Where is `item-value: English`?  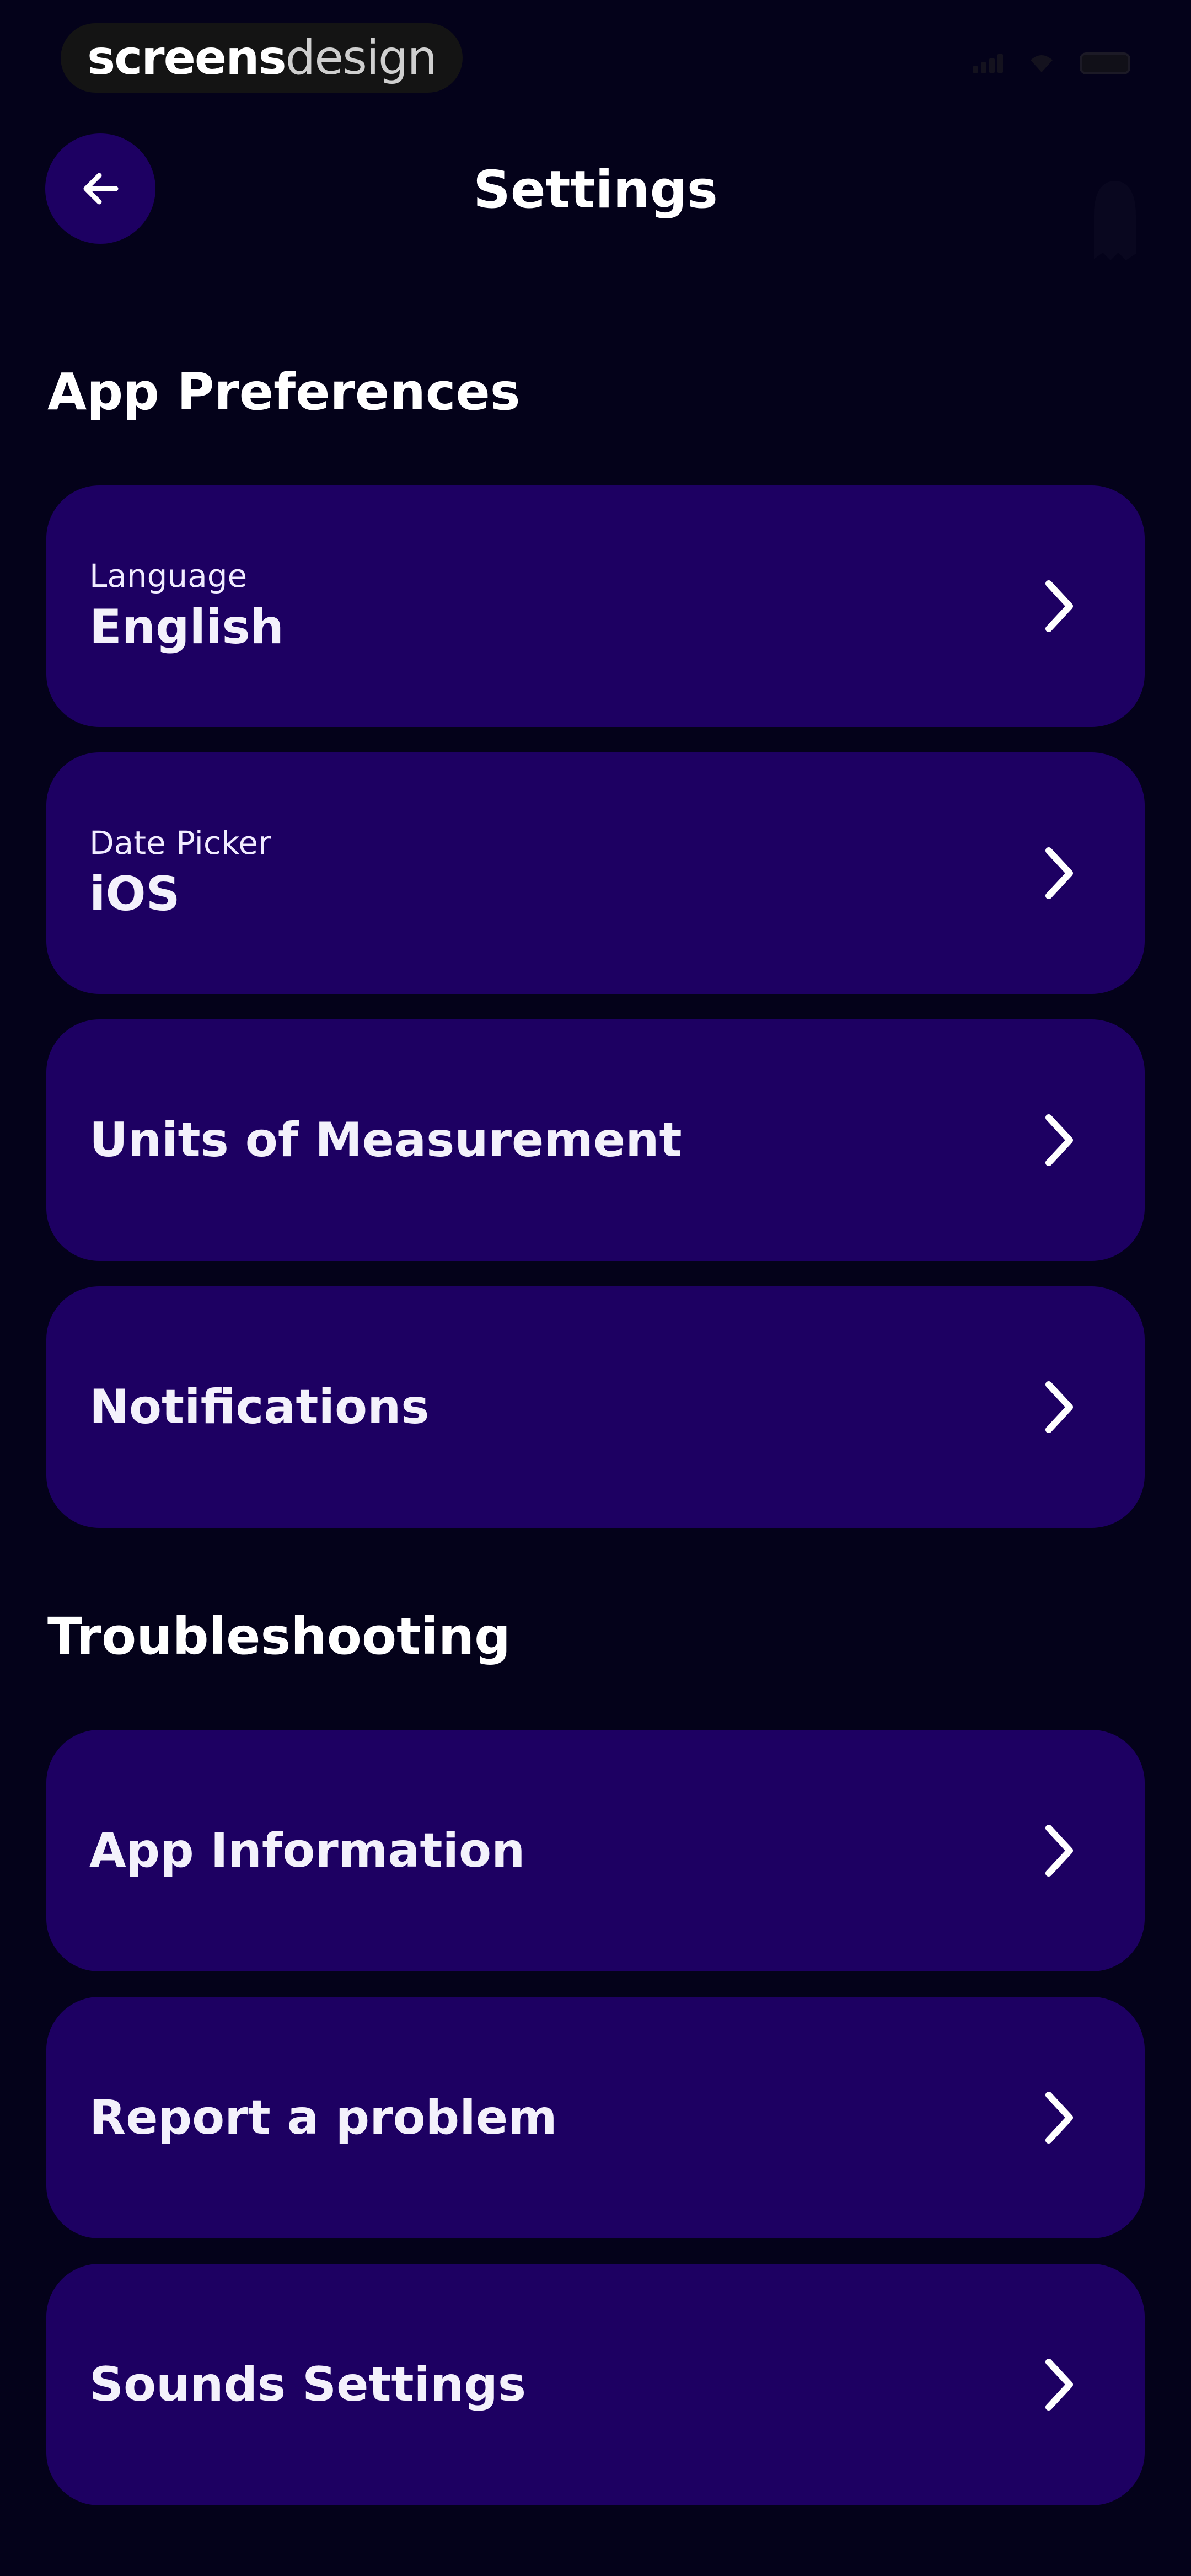 item-value: English is located at coordinates (186, 627).